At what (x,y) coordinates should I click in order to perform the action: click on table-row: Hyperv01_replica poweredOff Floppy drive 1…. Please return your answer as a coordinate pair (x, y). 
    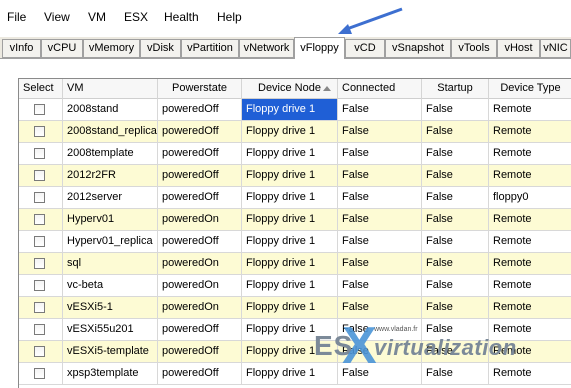
    Looking at the image, I should click on (295, 242).